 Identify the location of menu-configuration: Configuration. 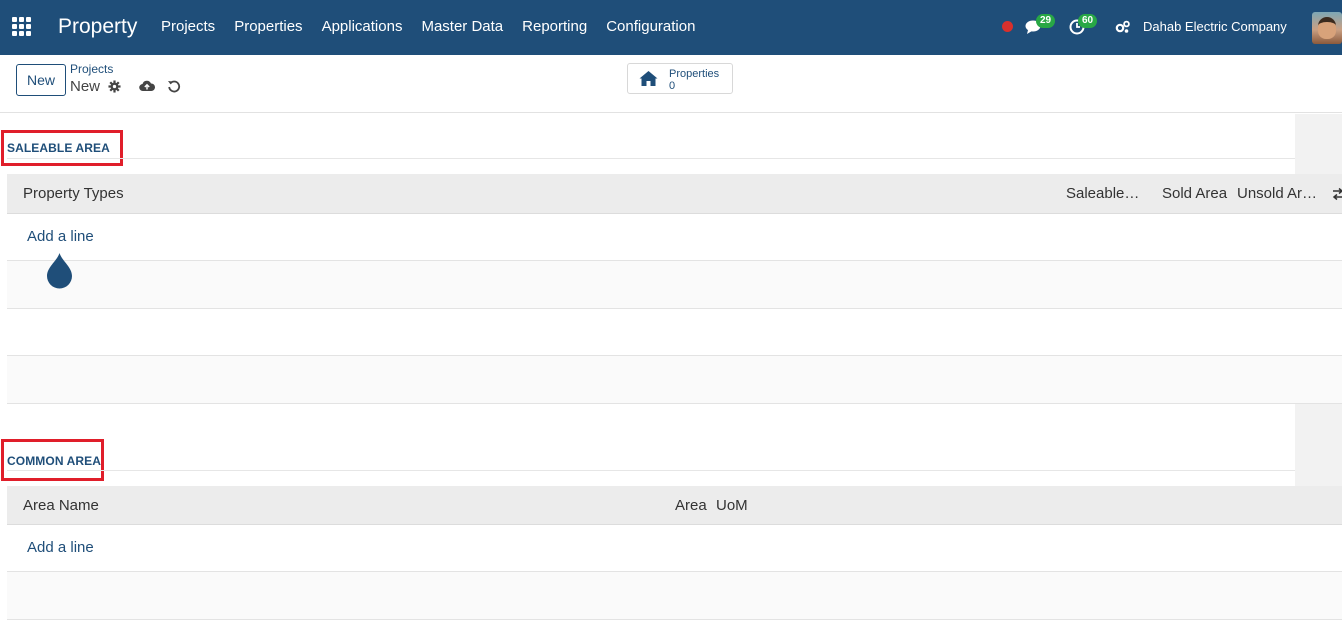
(650, 26).